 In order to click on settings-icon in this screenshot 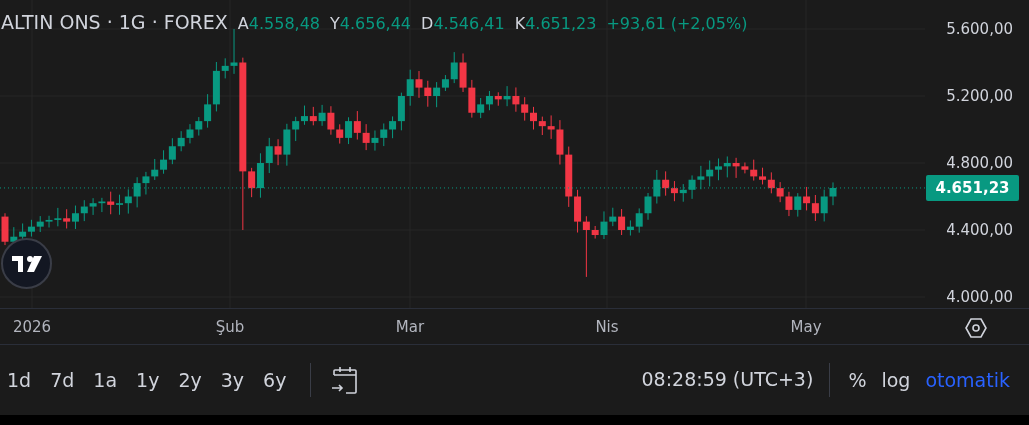, I will do `click(976, 328)`.